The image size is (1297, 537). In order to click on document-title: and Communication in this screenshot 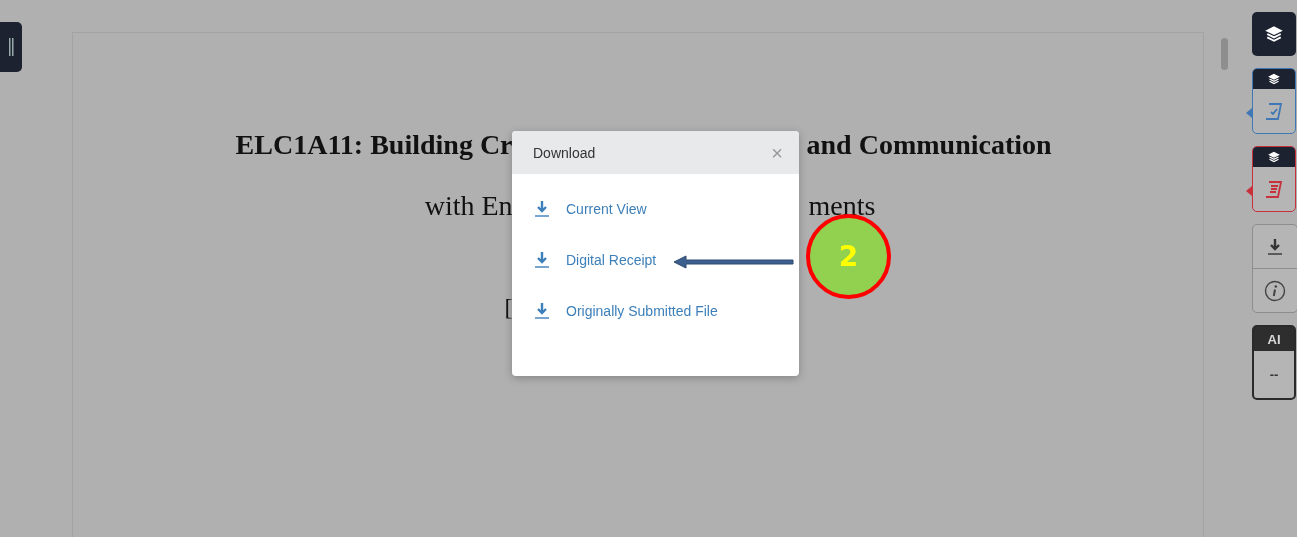, I will do `click(929, 145)`.